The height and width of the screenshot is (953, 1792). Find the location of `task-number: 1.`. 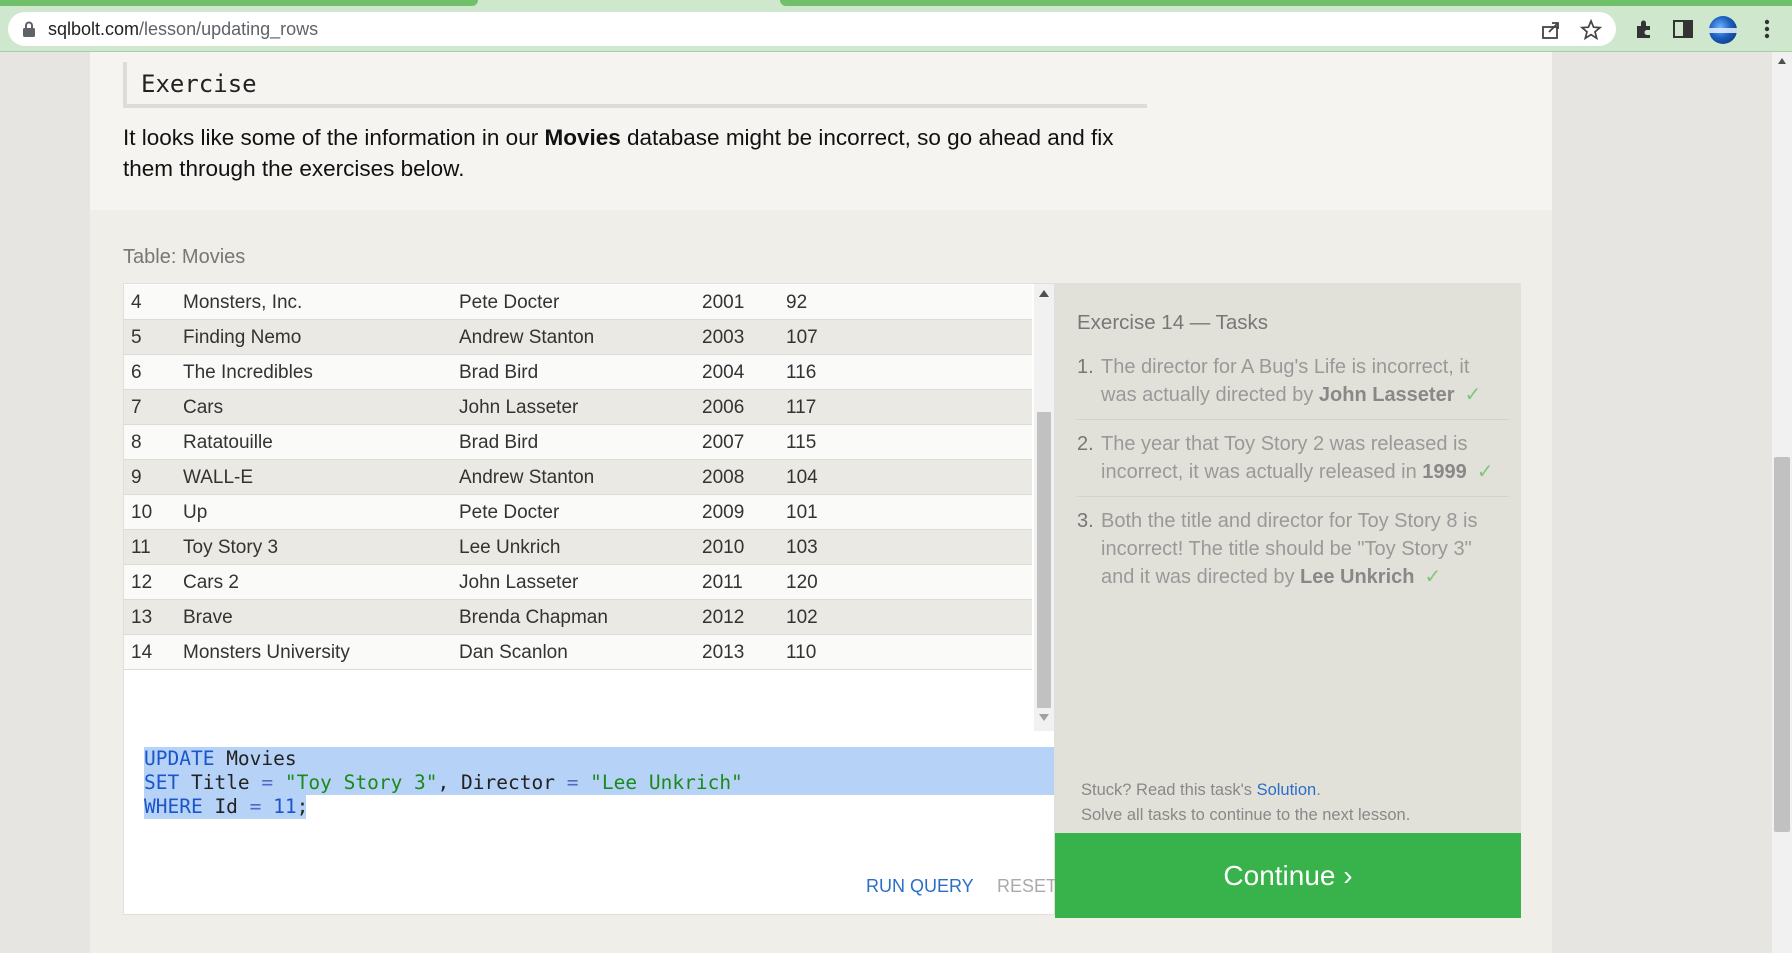

task-number: 1. is located at coordinates (1085, 367).